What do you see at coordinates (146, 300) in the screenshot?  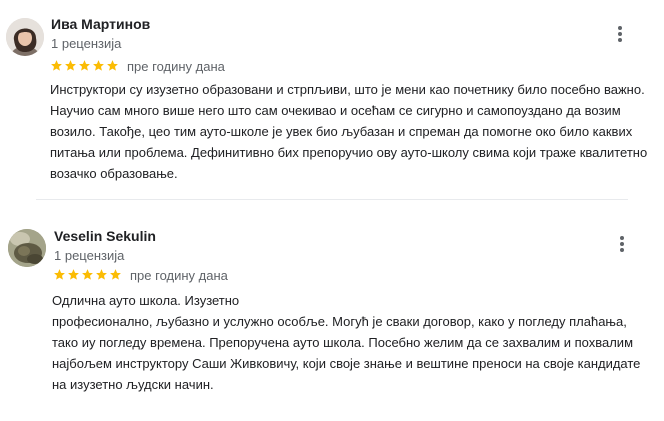 I see `review-text-line: Одлична ауто школа. Изузетно` at bounding box center [146, 300].